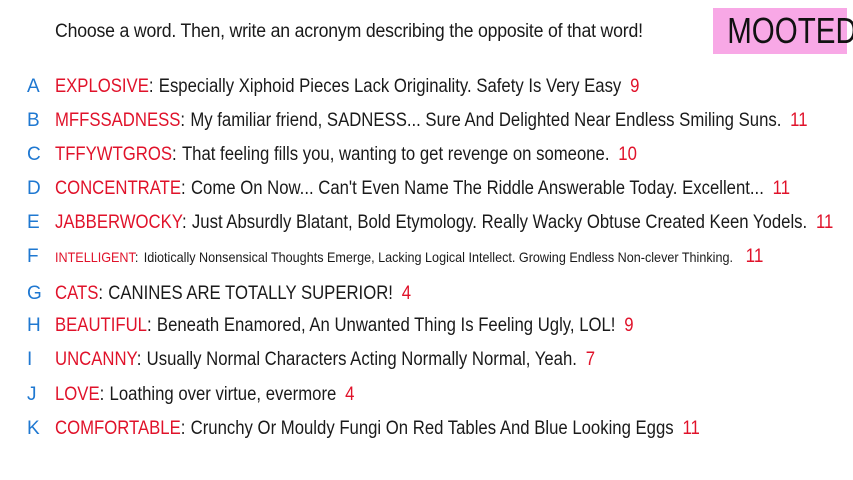 The height and width of the screenshot is (480, 853). What do you see at coordinates (77, 293) in the screenshot?
I see `entry-word: CATS` at bounding box center [77, 293].